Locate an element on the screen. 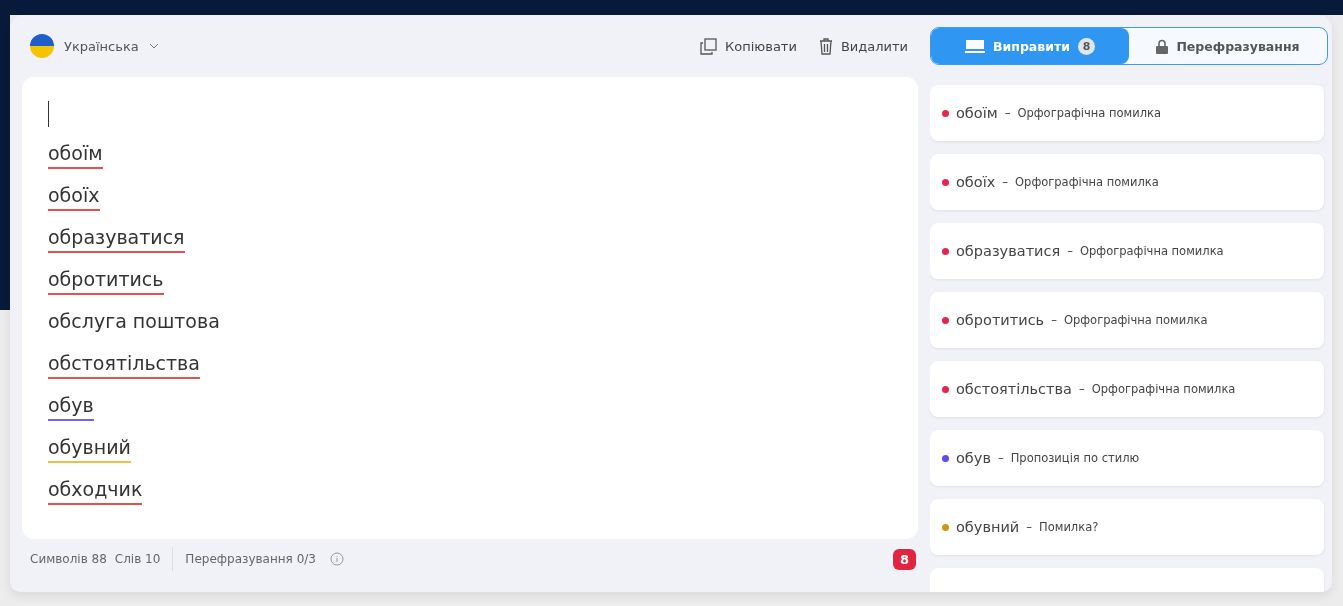  suggestion-card: образуватися – Орфографічна помилка is located at coordinates (1127, 251).